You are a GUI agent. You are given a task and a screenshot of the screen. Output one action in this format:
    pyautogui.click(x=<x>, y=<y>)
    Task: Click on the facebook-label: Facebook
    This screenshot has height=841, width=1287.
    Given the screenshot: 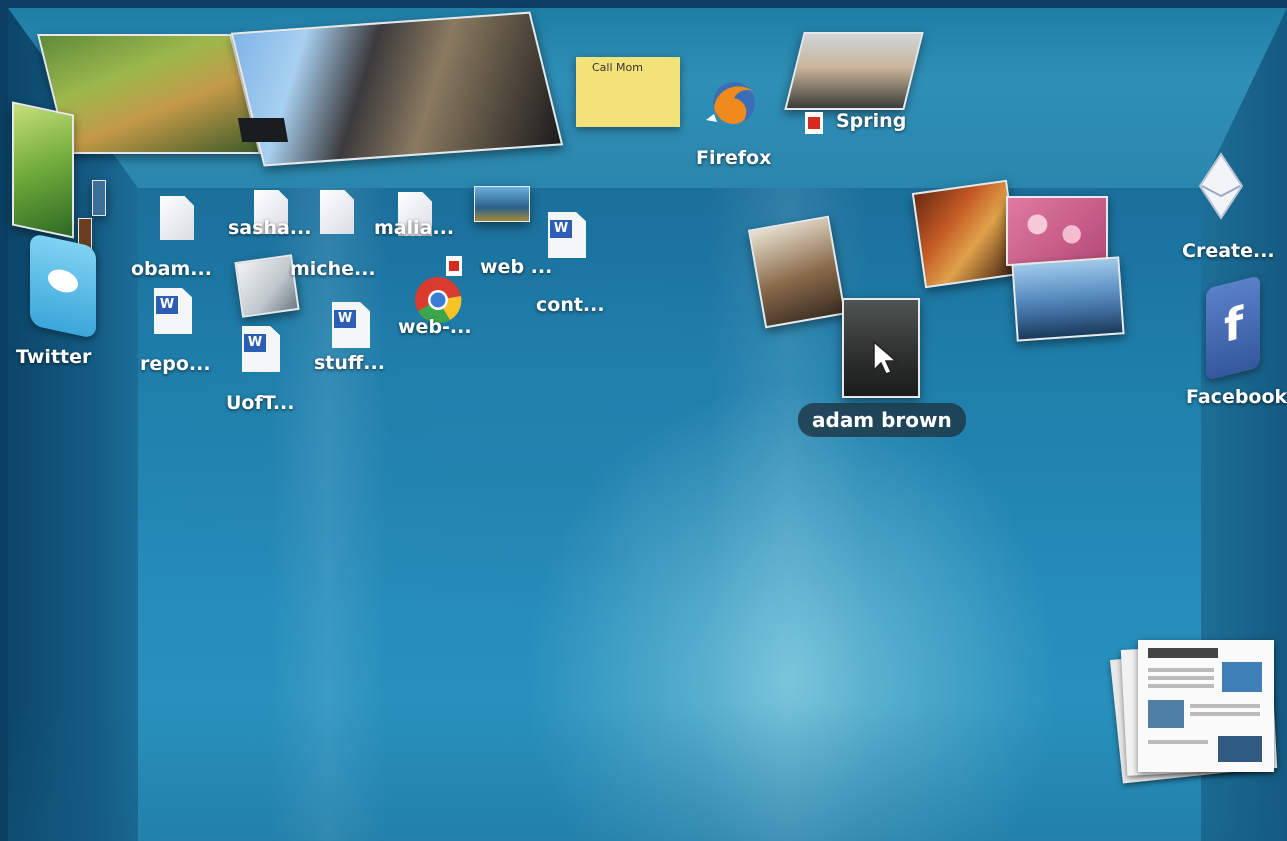 What is the action you would take?
    pyautogui.click(x=1236, y=397)
    